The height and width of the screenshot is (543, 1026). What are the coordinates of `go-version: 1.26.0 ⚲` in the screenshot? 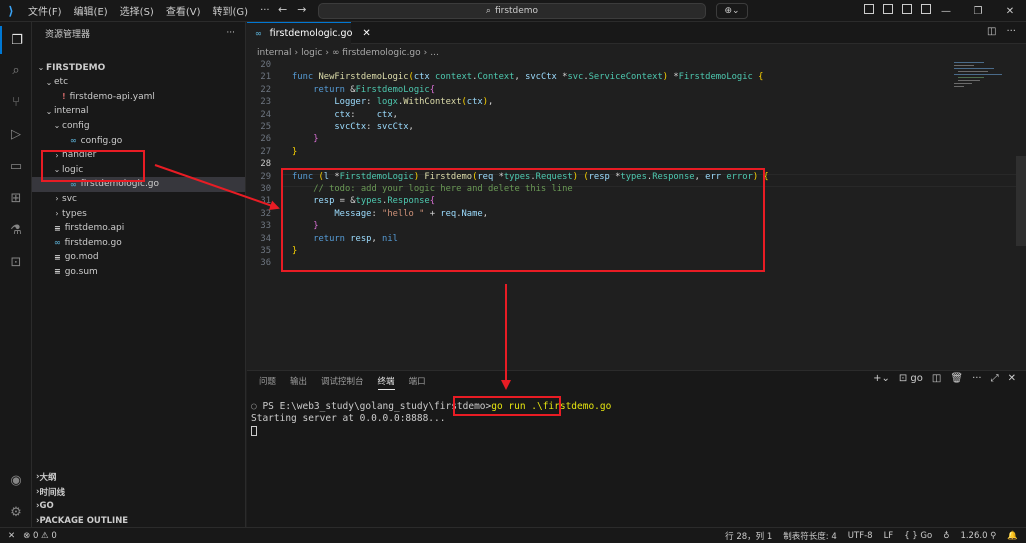 It's located at (978, 536).